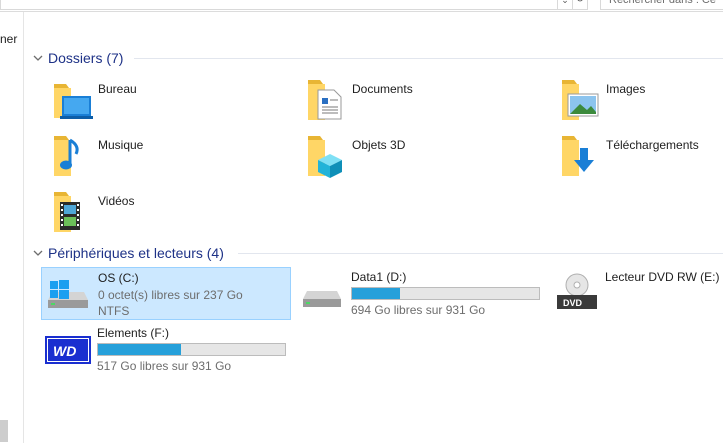  What do you see at coordinates (12, 227) in the screenshot?
I see `navigation-pane: ner` at bounding box center [12, 227].